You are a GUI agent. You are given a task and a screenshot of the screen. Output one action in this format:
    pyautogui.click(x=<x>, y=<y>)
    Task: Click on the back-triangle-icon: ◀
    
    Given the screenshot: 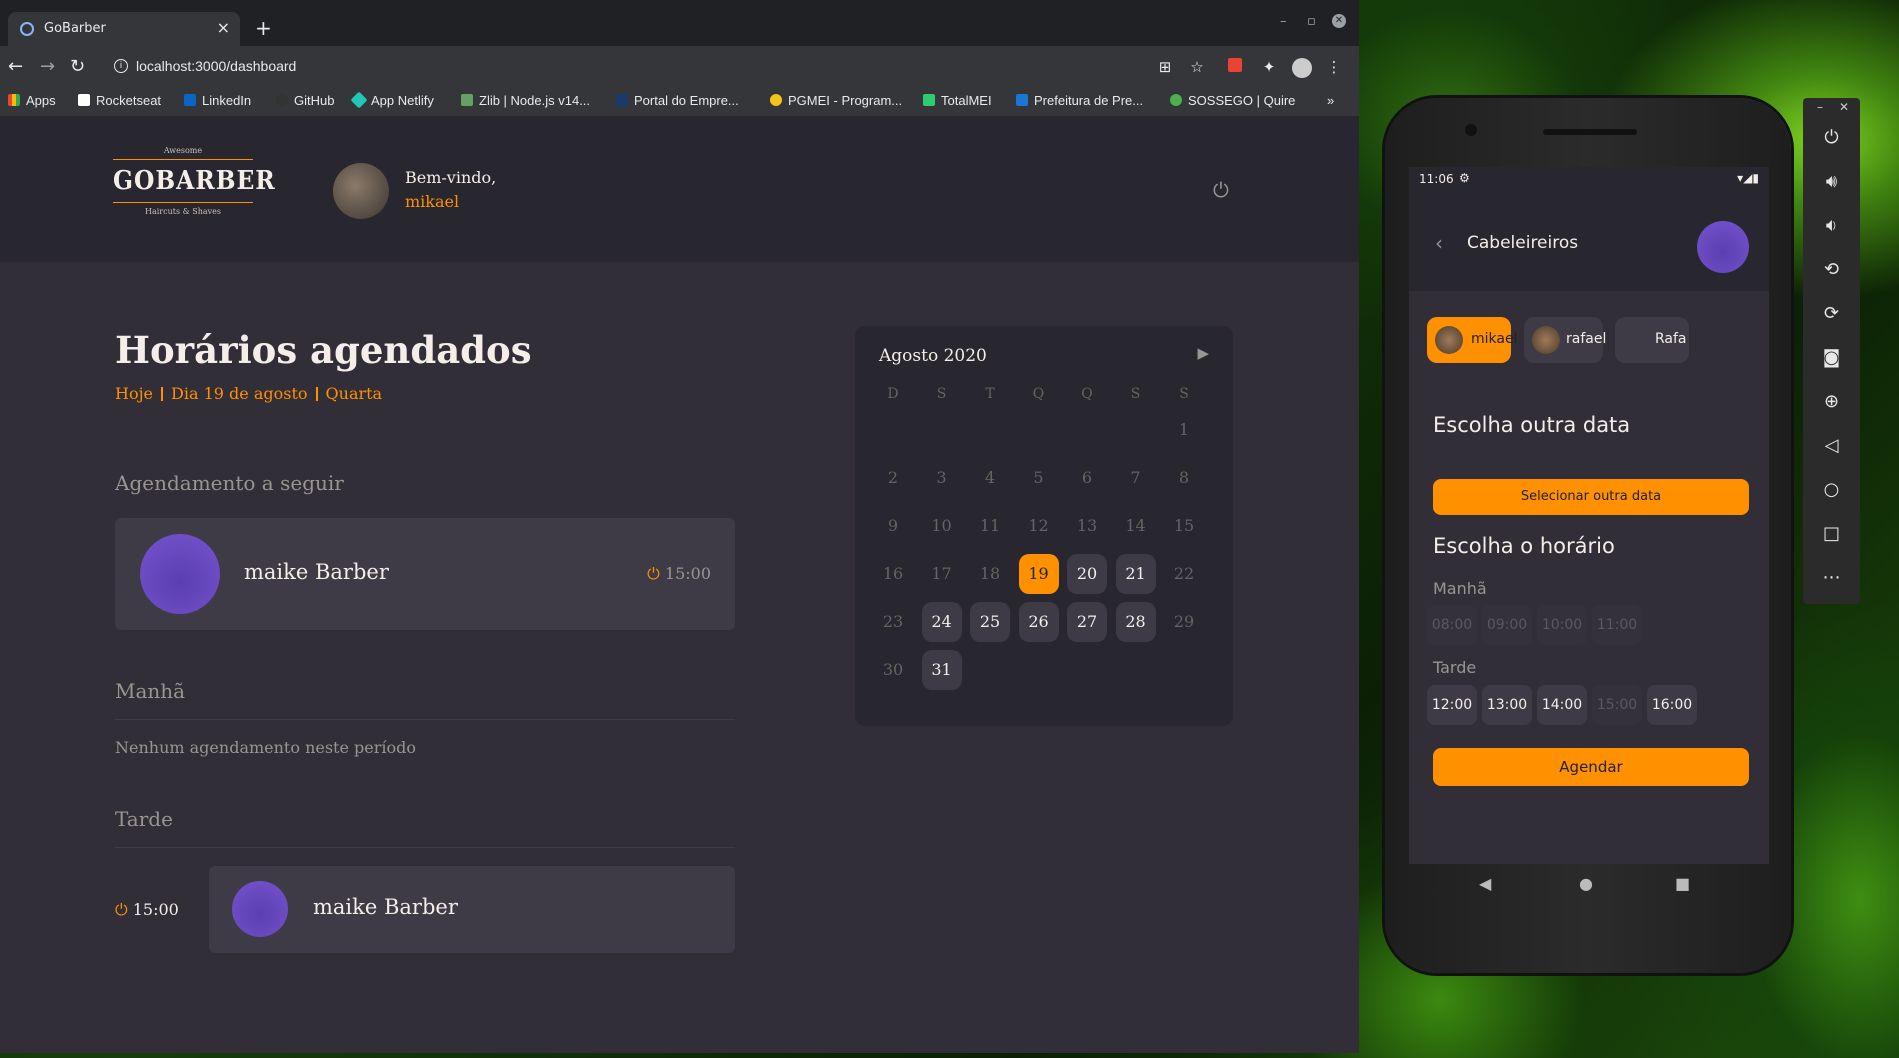 What is the action you would take?
    pyautogui.click(x=1485, y=883)
    